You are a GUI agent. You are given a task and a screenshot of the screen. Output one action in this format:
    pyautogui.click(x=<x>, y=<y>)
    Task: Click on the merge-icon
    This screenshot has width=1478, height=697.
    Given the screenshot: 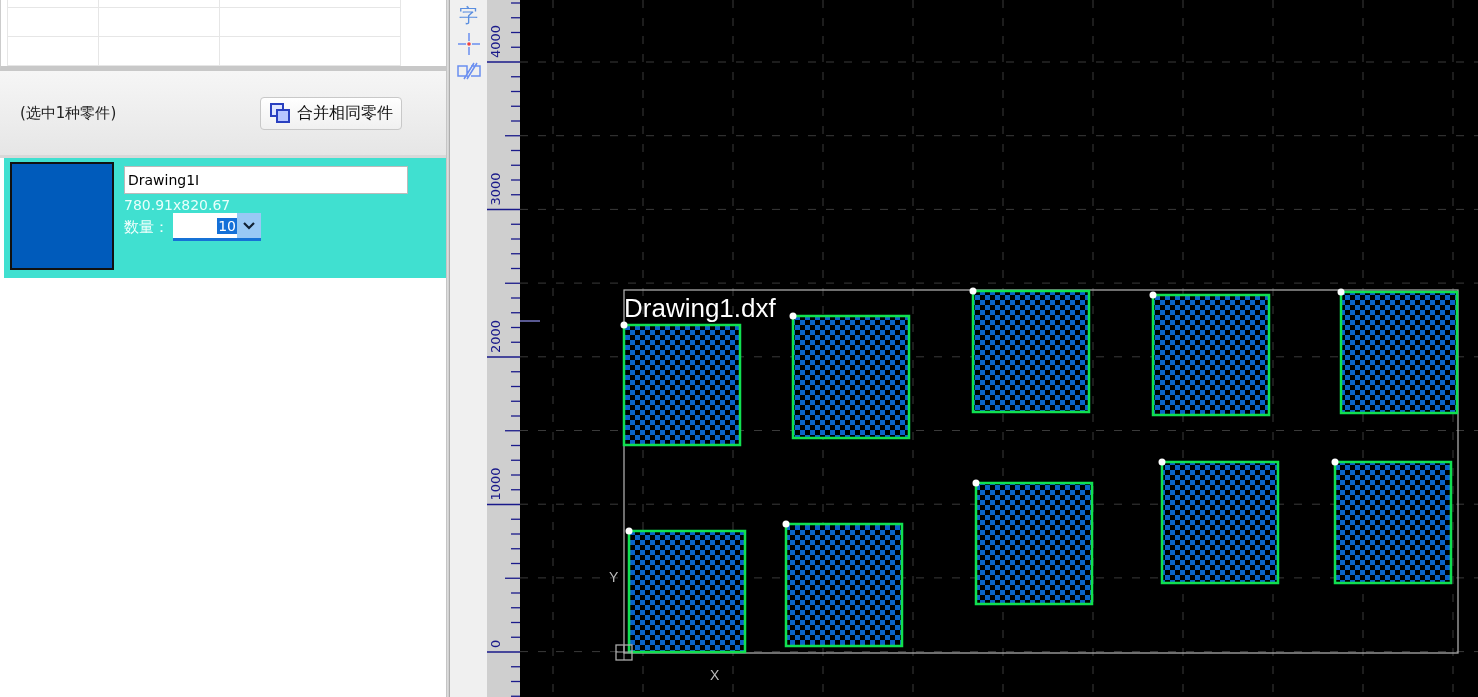 What is the action you would take?
    pyautogui.click(x=280, y=113)
    